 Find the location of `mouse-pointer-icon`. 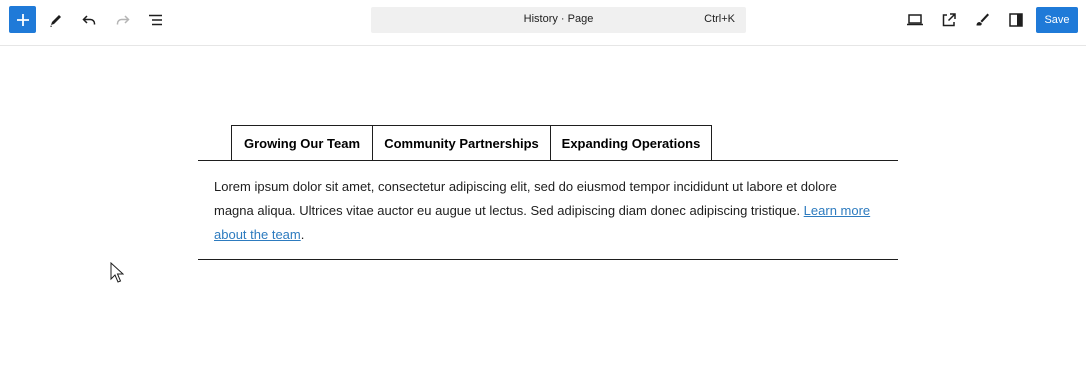

mouse-pointer-icon is located at coordinates (117, 272).